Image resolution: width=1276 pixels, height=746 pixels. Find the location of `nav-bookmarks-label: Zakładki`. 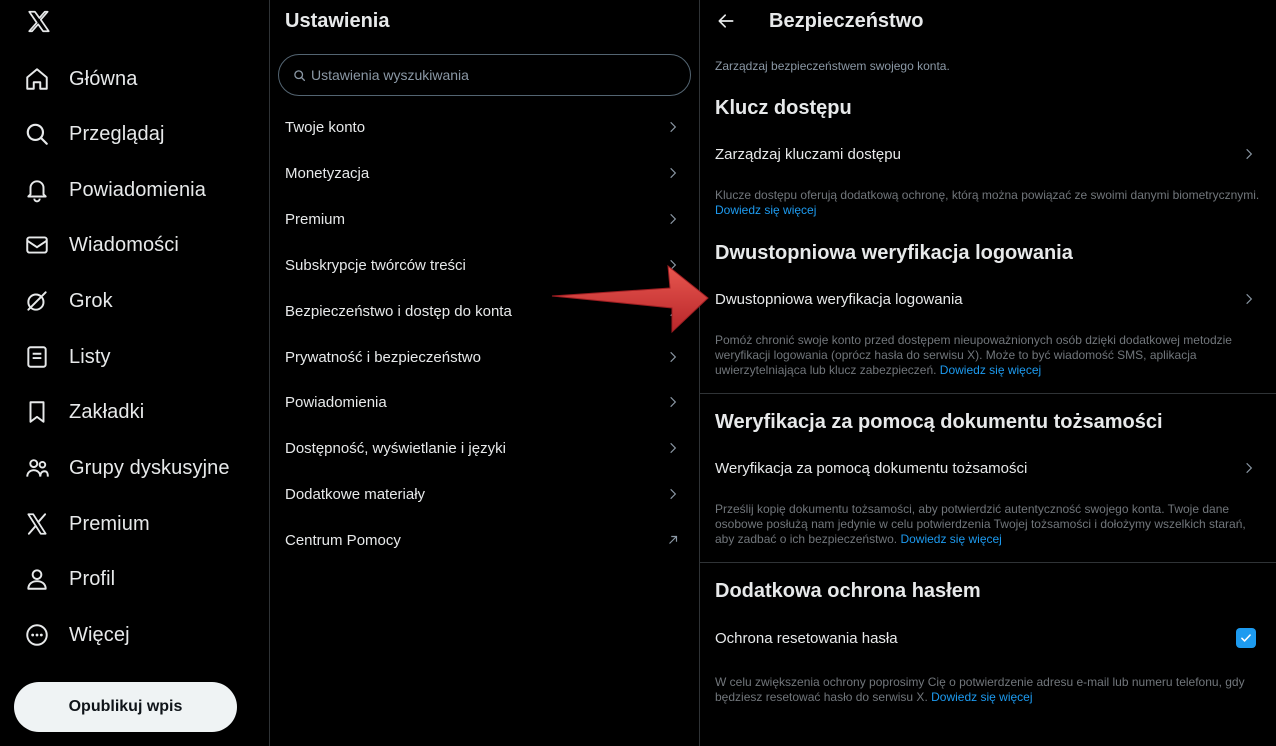

nav-bookmarks-label: Zakładki is located at coordinates (107, 411).